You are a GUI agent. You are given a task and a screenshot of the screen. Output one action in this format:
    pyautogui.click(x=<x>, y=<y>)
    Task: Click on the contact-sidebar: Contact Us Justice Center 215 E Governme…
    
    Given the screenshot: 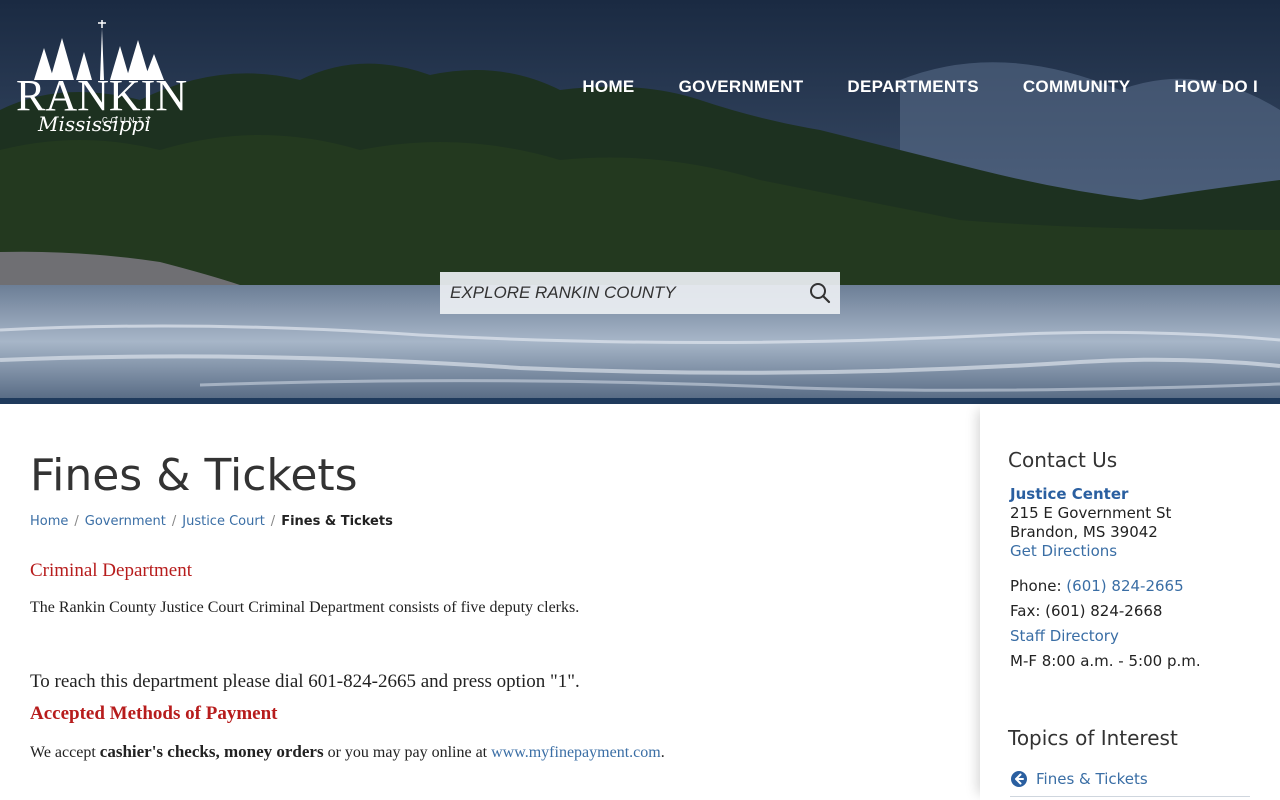 What is the action you would take?
    pyautogui.click(x=1130, y=602)
    